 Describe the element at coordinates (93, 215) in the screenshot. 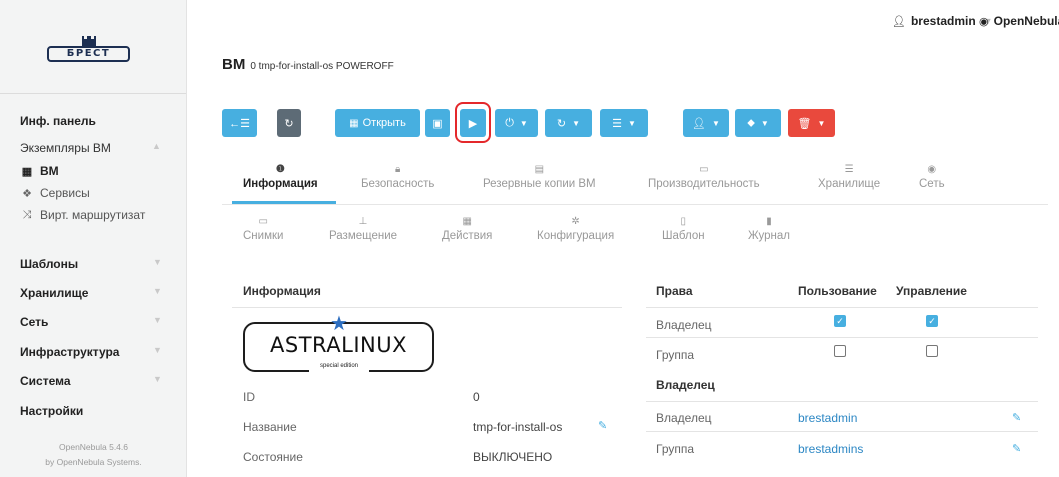

I see `sidebar-item-label: Вирт. маршрутизат` at that location.